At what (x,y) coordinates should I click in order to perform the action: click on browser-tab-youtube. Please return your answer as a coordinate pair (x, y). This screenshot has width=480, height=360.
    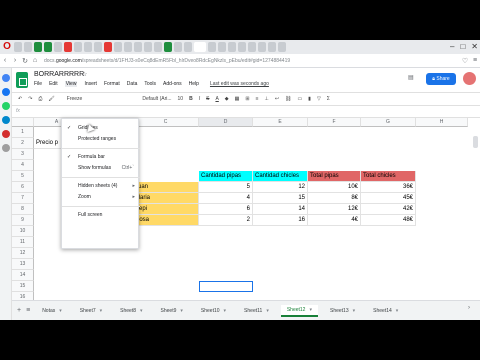
    Looking at the image, I should click on (68, 47).